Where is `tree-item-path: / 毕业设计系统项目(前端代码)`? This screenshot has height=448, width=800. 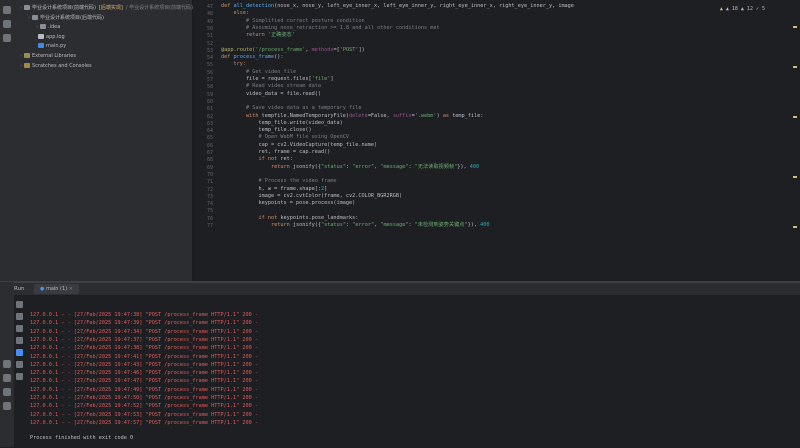
tree-item-path: / 毕业设计系统项目(前端代码) is located at coordinates (159, 8).